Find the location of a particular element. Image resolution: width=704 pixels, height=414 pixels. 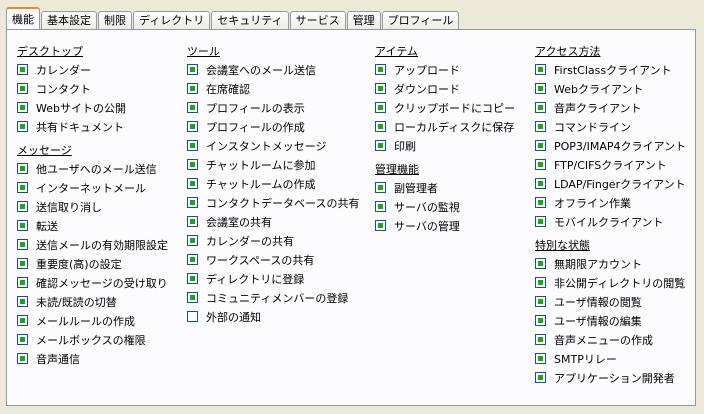

checkbox-unchecked is located at coordinates (192, 316).